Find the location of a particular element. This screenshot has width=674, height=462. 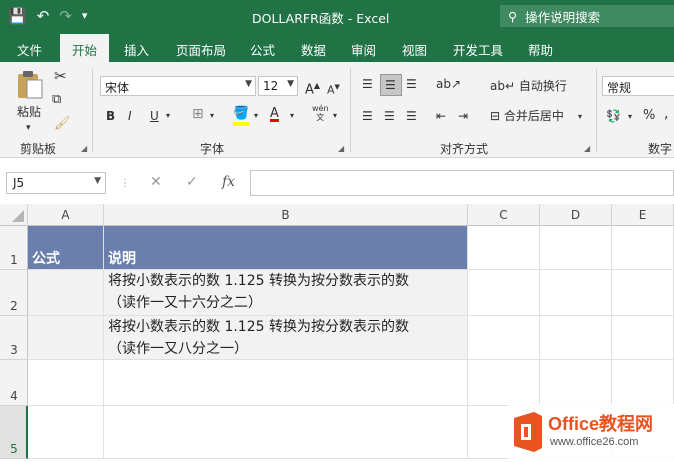

row-header-3: 3 is located at coordinates (14, 338).